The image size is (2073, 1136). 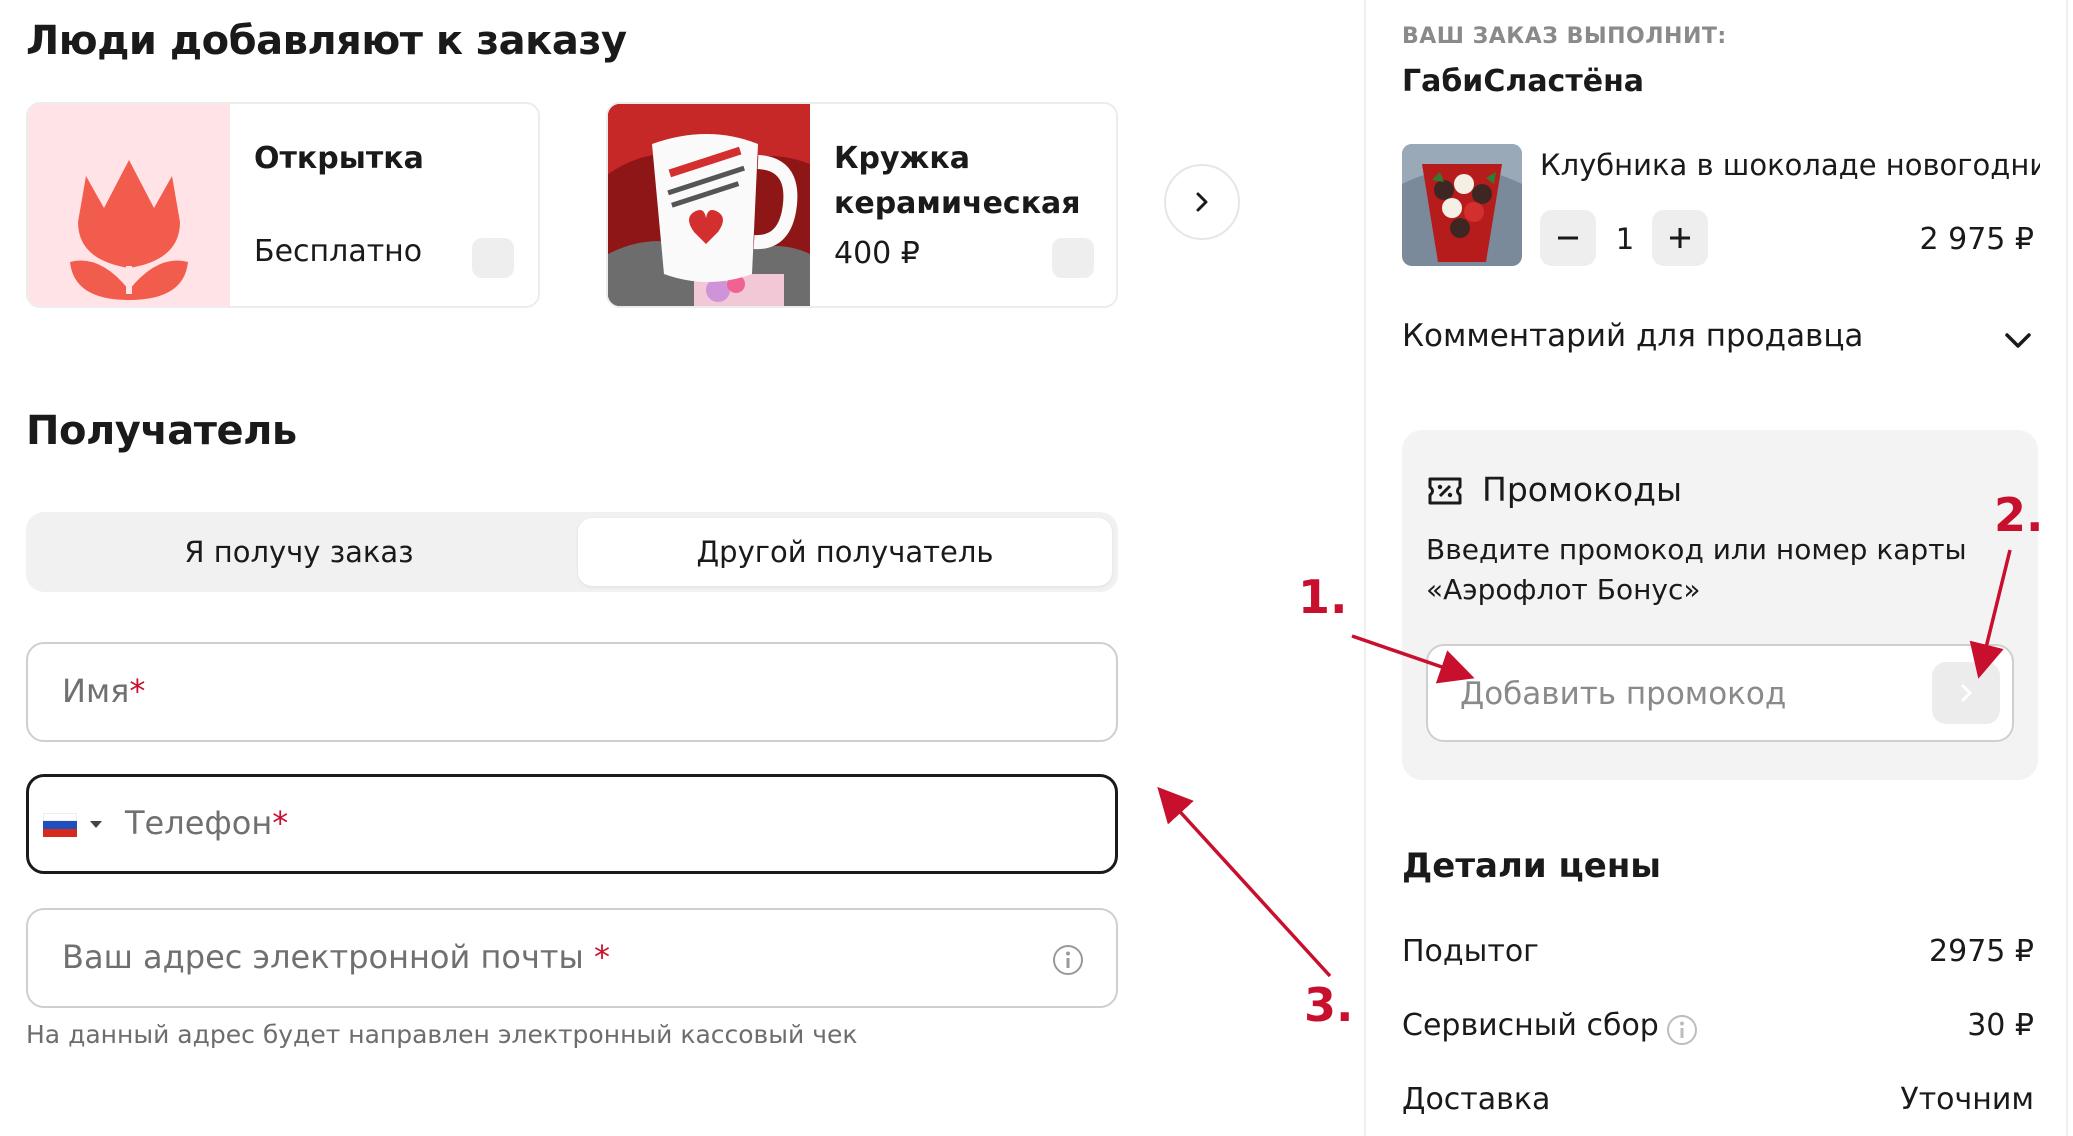 What do you see at coordinates (96, 824) in the screenshot?
I see `caret-down-icon` at bounding box center [96, 824].